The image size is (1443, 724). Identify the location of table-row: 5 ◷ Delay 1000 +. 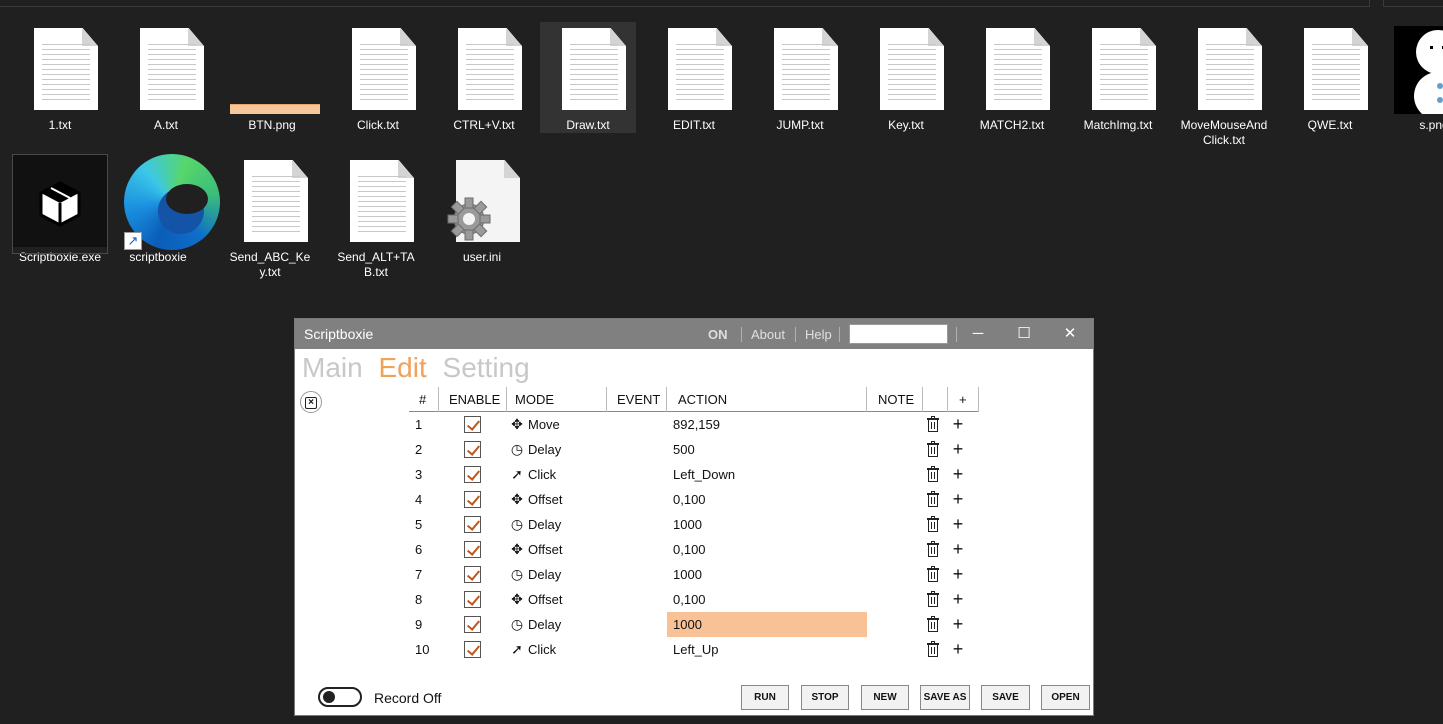
(694, 524).